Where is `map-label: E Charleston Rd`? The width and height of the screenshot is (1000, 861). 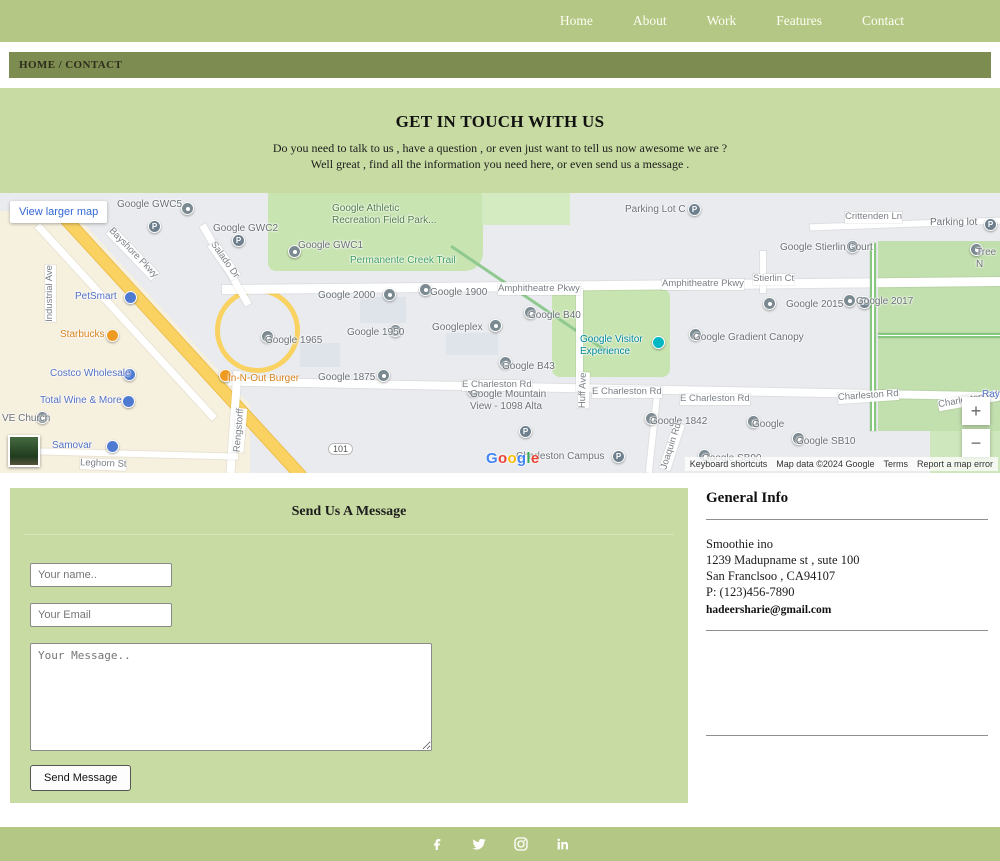 map-label: E Charleston Rd is located at coordinates (627, 392).